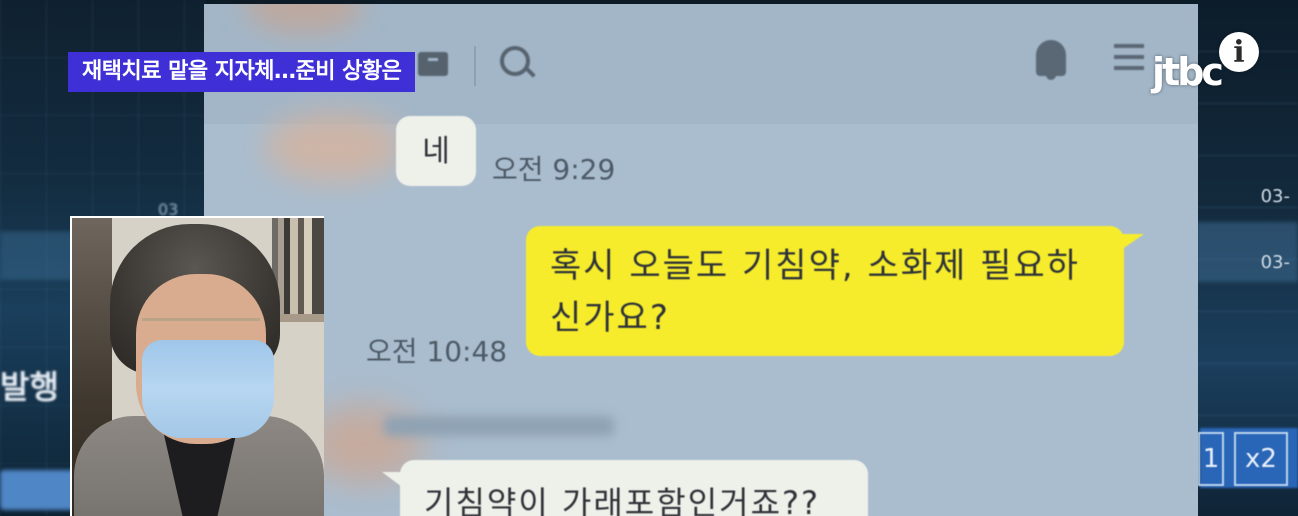 The width and height of the screenshot is (1298, 516). I want to click on interviewee-face-mask, so click(208, 389).